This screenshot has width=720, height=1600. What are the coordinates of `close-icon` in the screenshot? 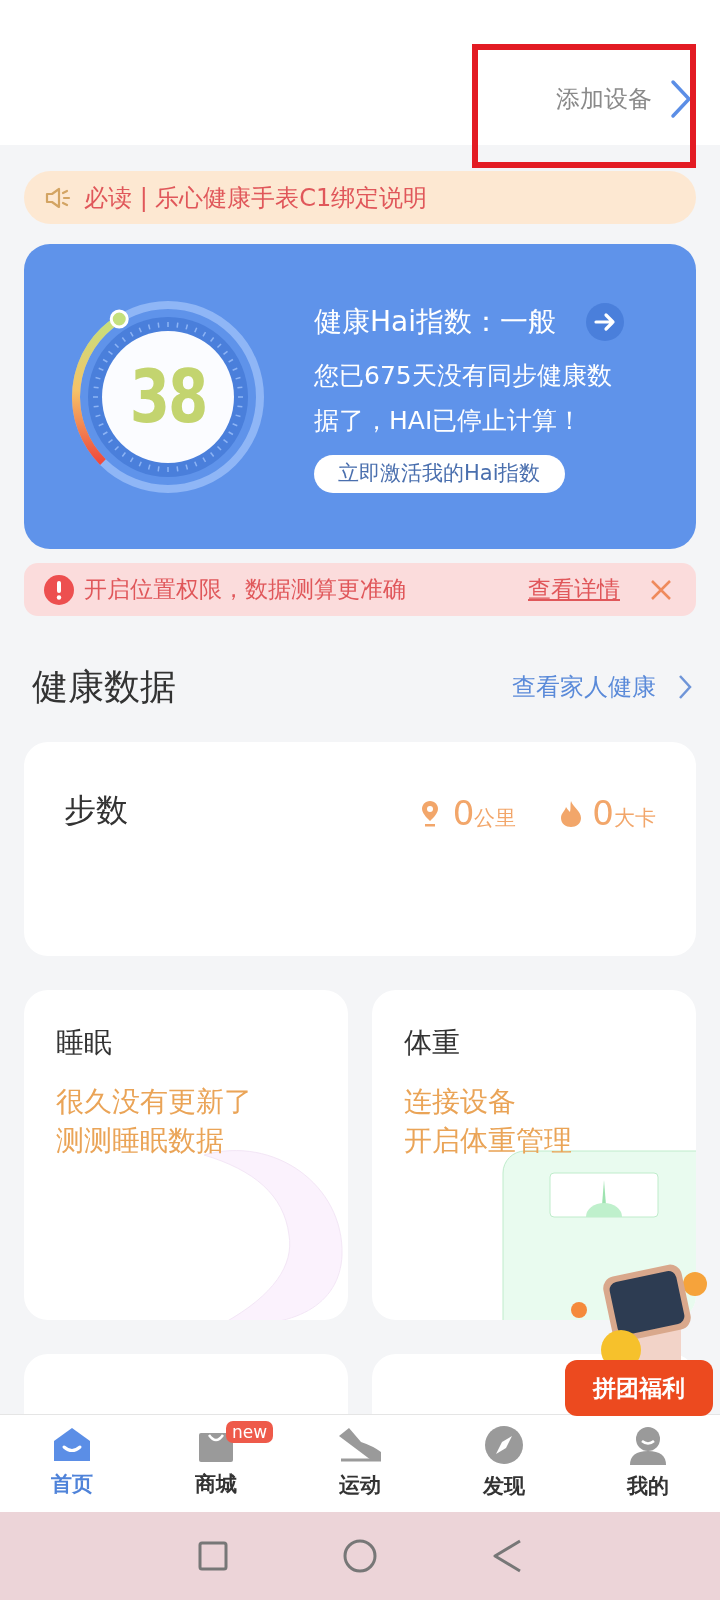 It's located at (661, 589).